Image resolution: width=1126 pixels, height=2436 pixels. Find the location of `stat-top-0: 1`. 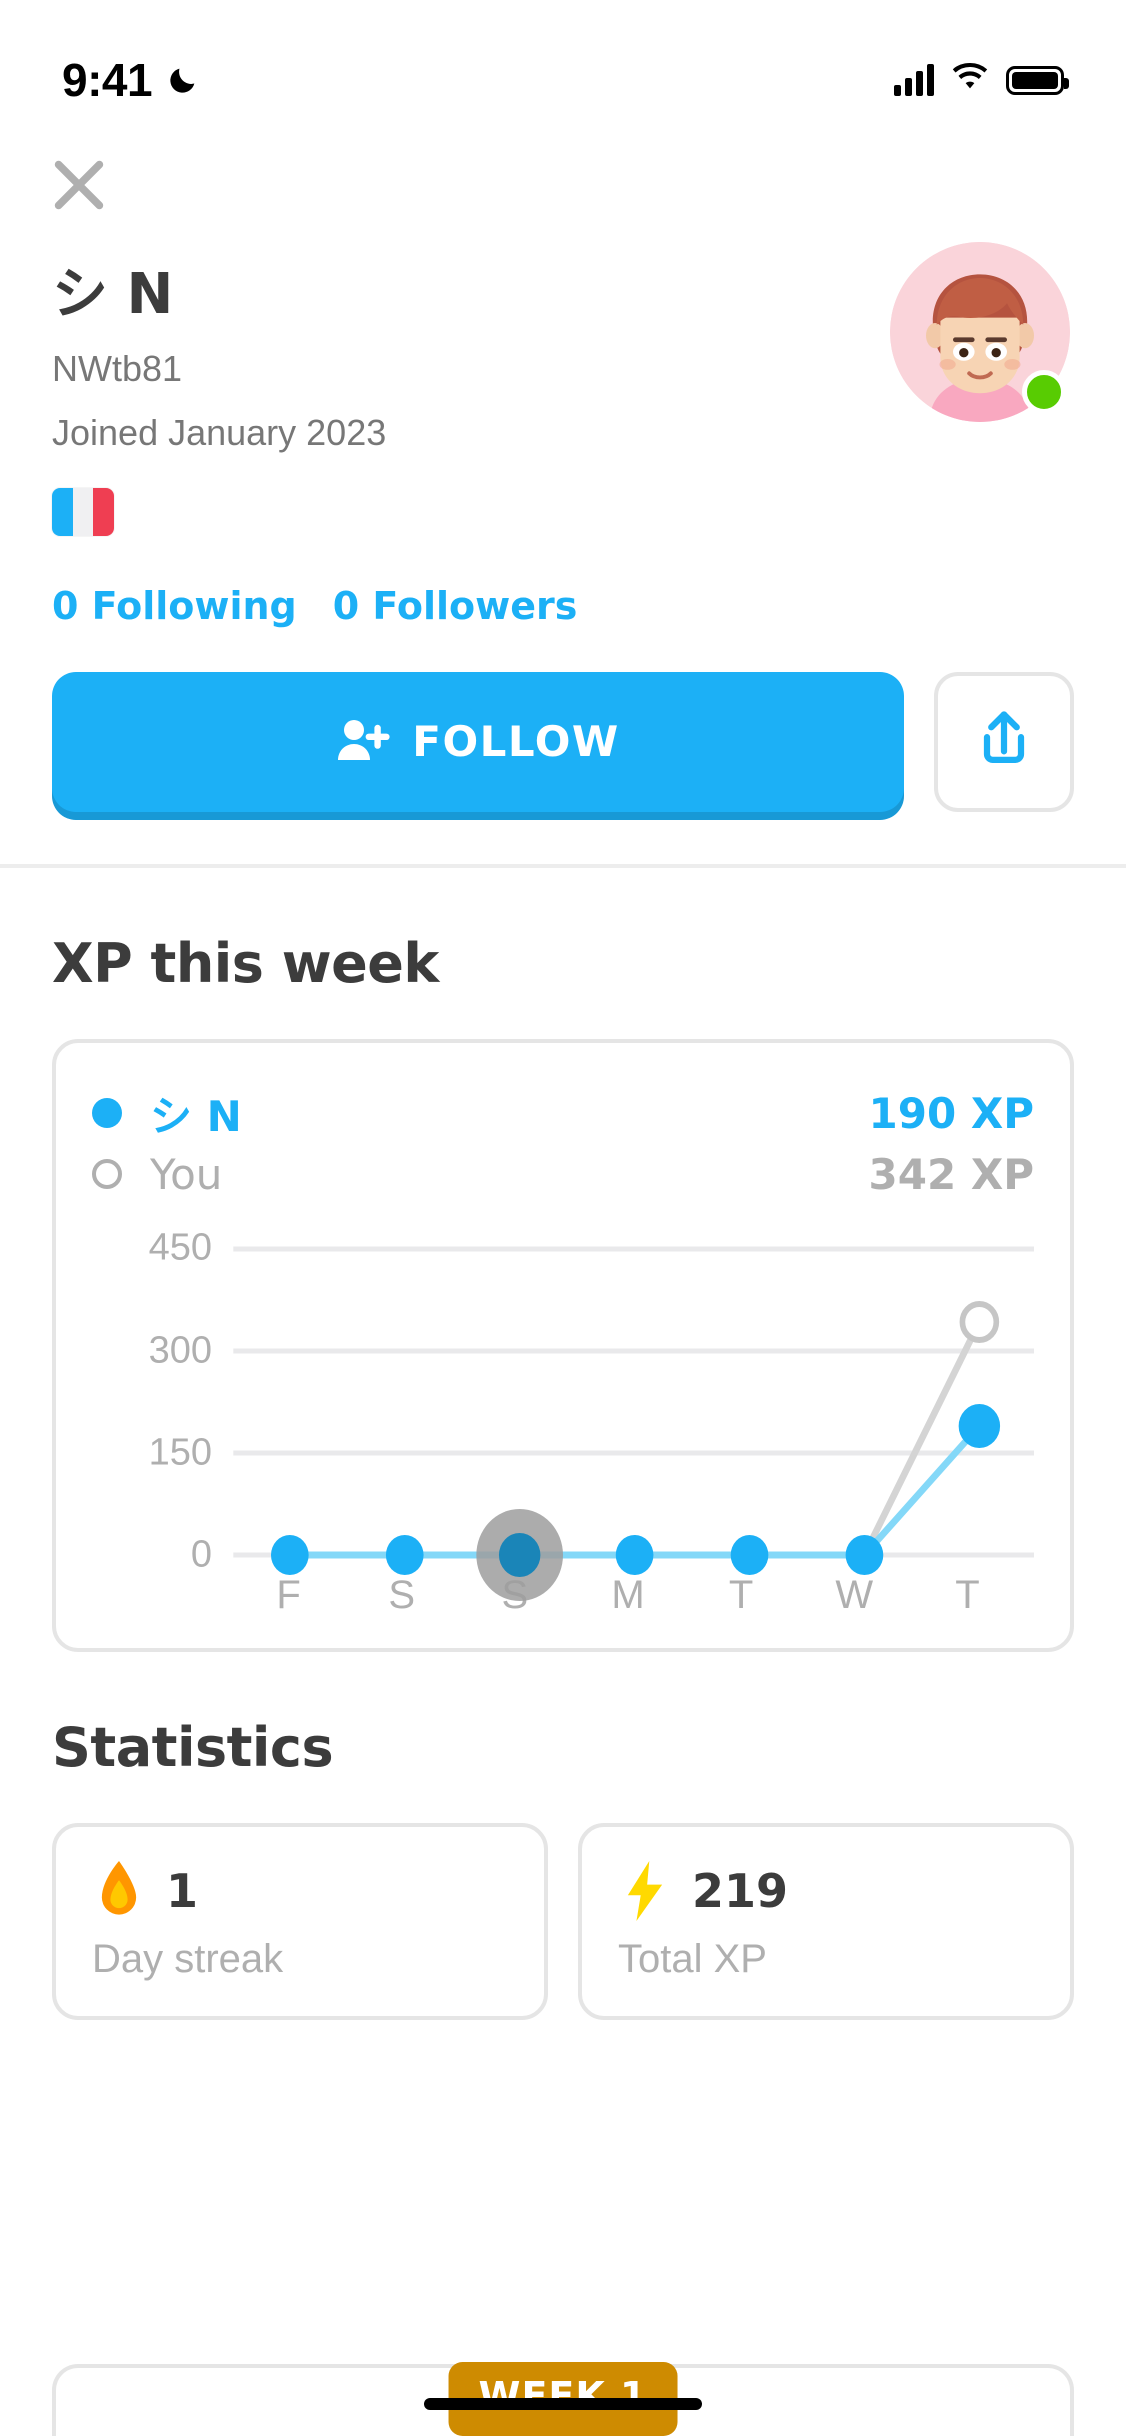

stat-top-0: 1 is located at coordinates (300, 1890).